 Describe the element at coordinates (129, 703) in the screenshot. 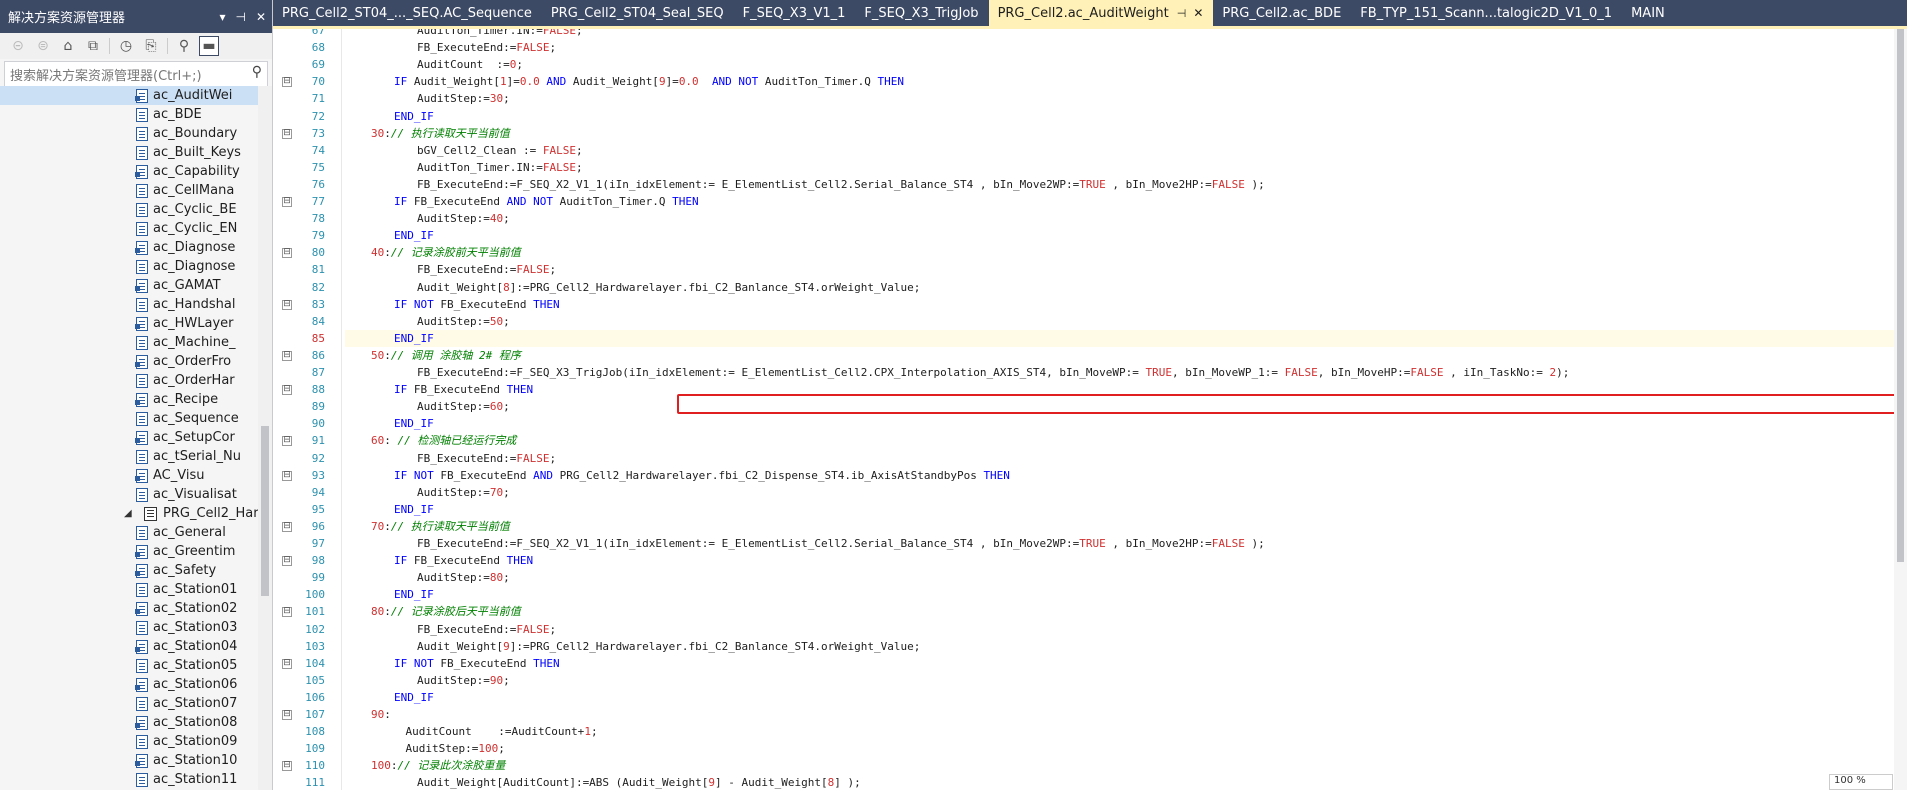

I see `tree-item: ac_Station07` at that location.